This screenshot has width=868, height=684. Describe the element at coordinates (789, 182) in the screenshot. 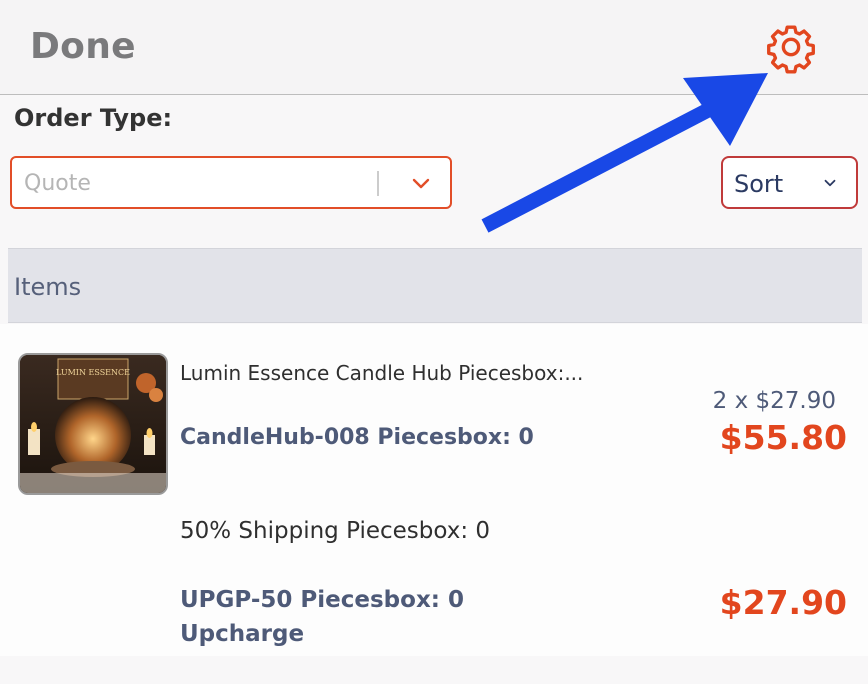

I see `sort-button: Sort` at that location.